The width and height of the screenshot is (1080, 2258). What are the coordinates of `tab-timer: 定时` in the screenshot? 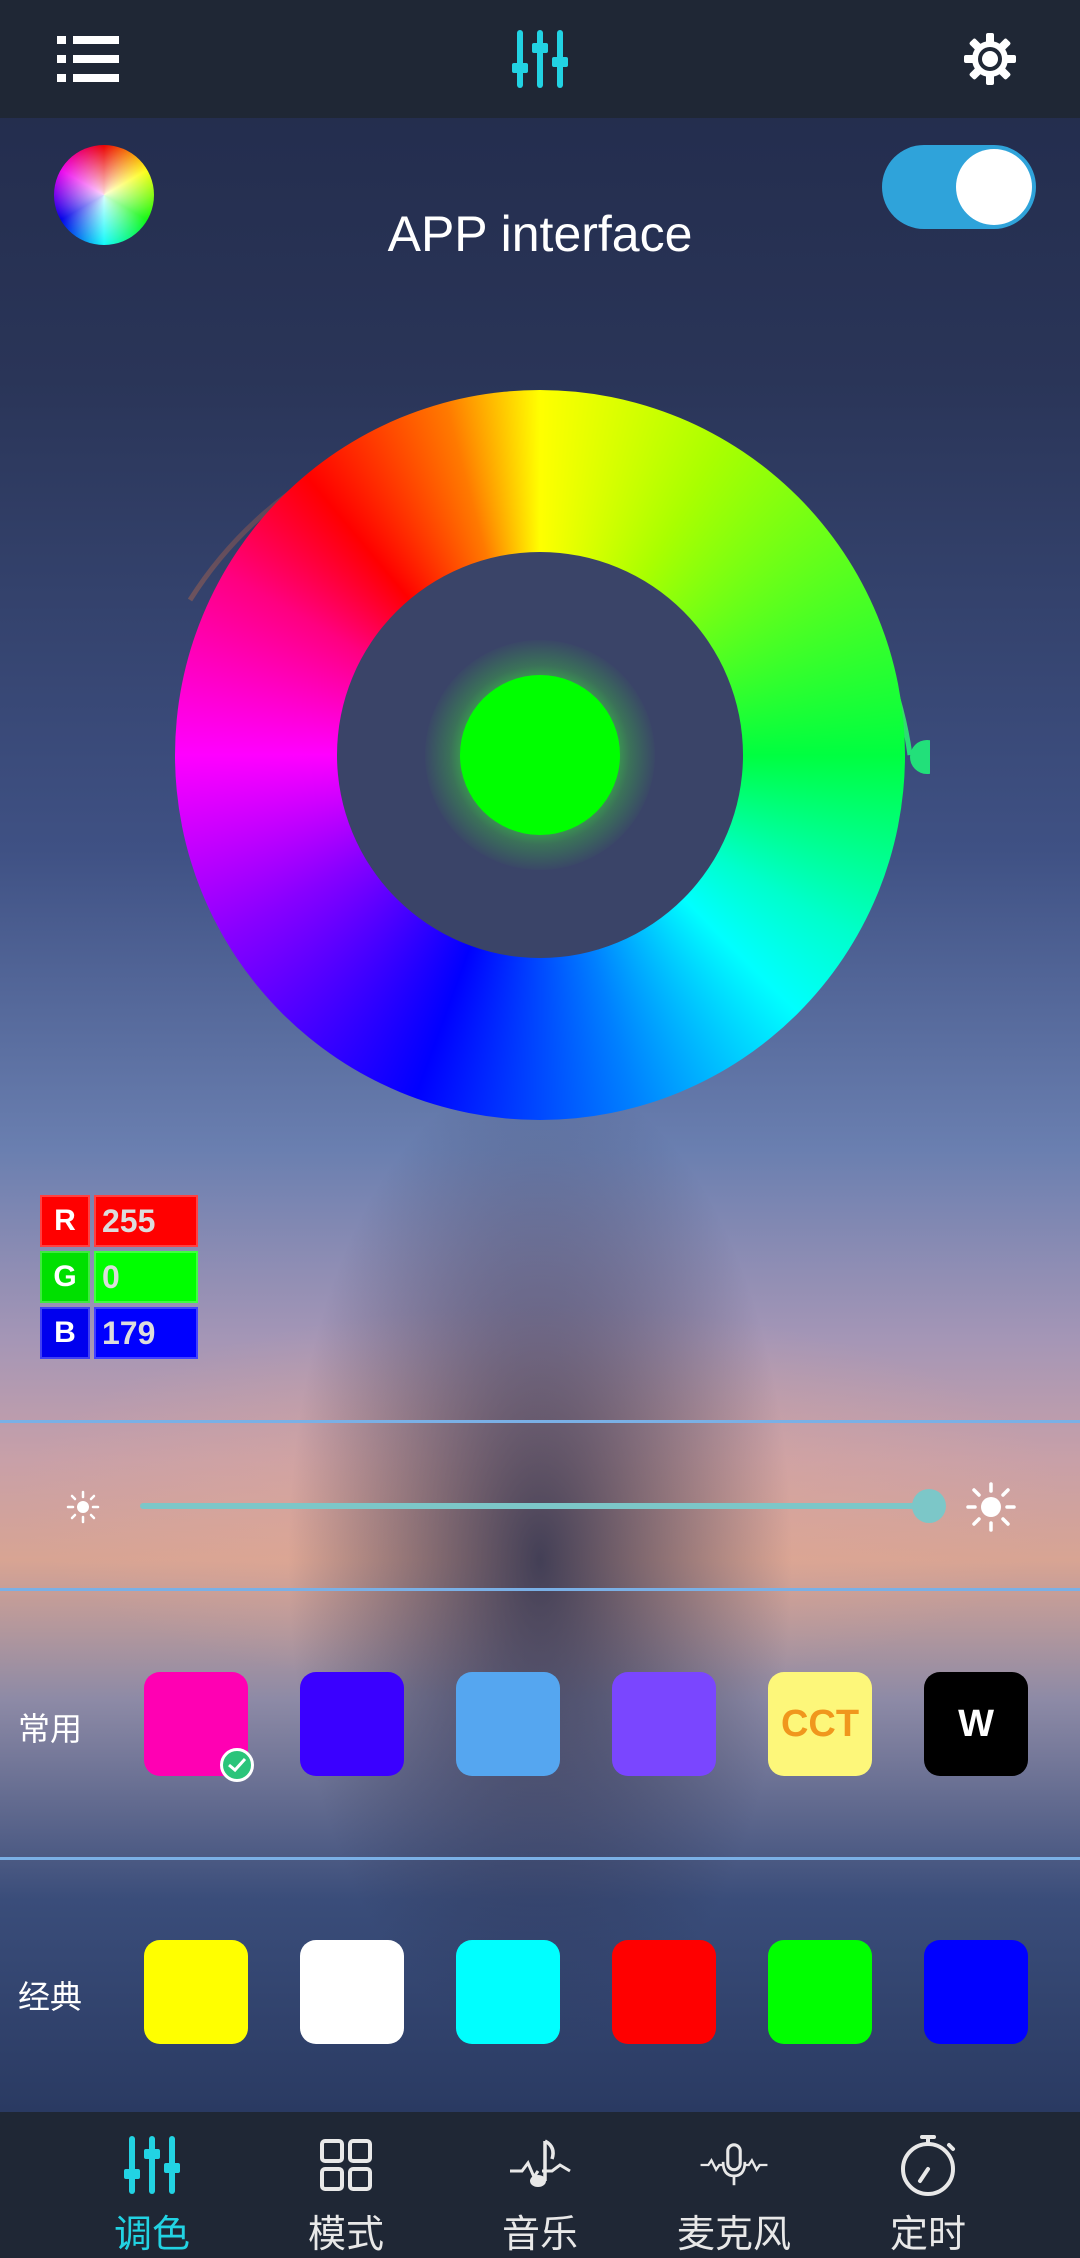 It's located at (928, 2185).